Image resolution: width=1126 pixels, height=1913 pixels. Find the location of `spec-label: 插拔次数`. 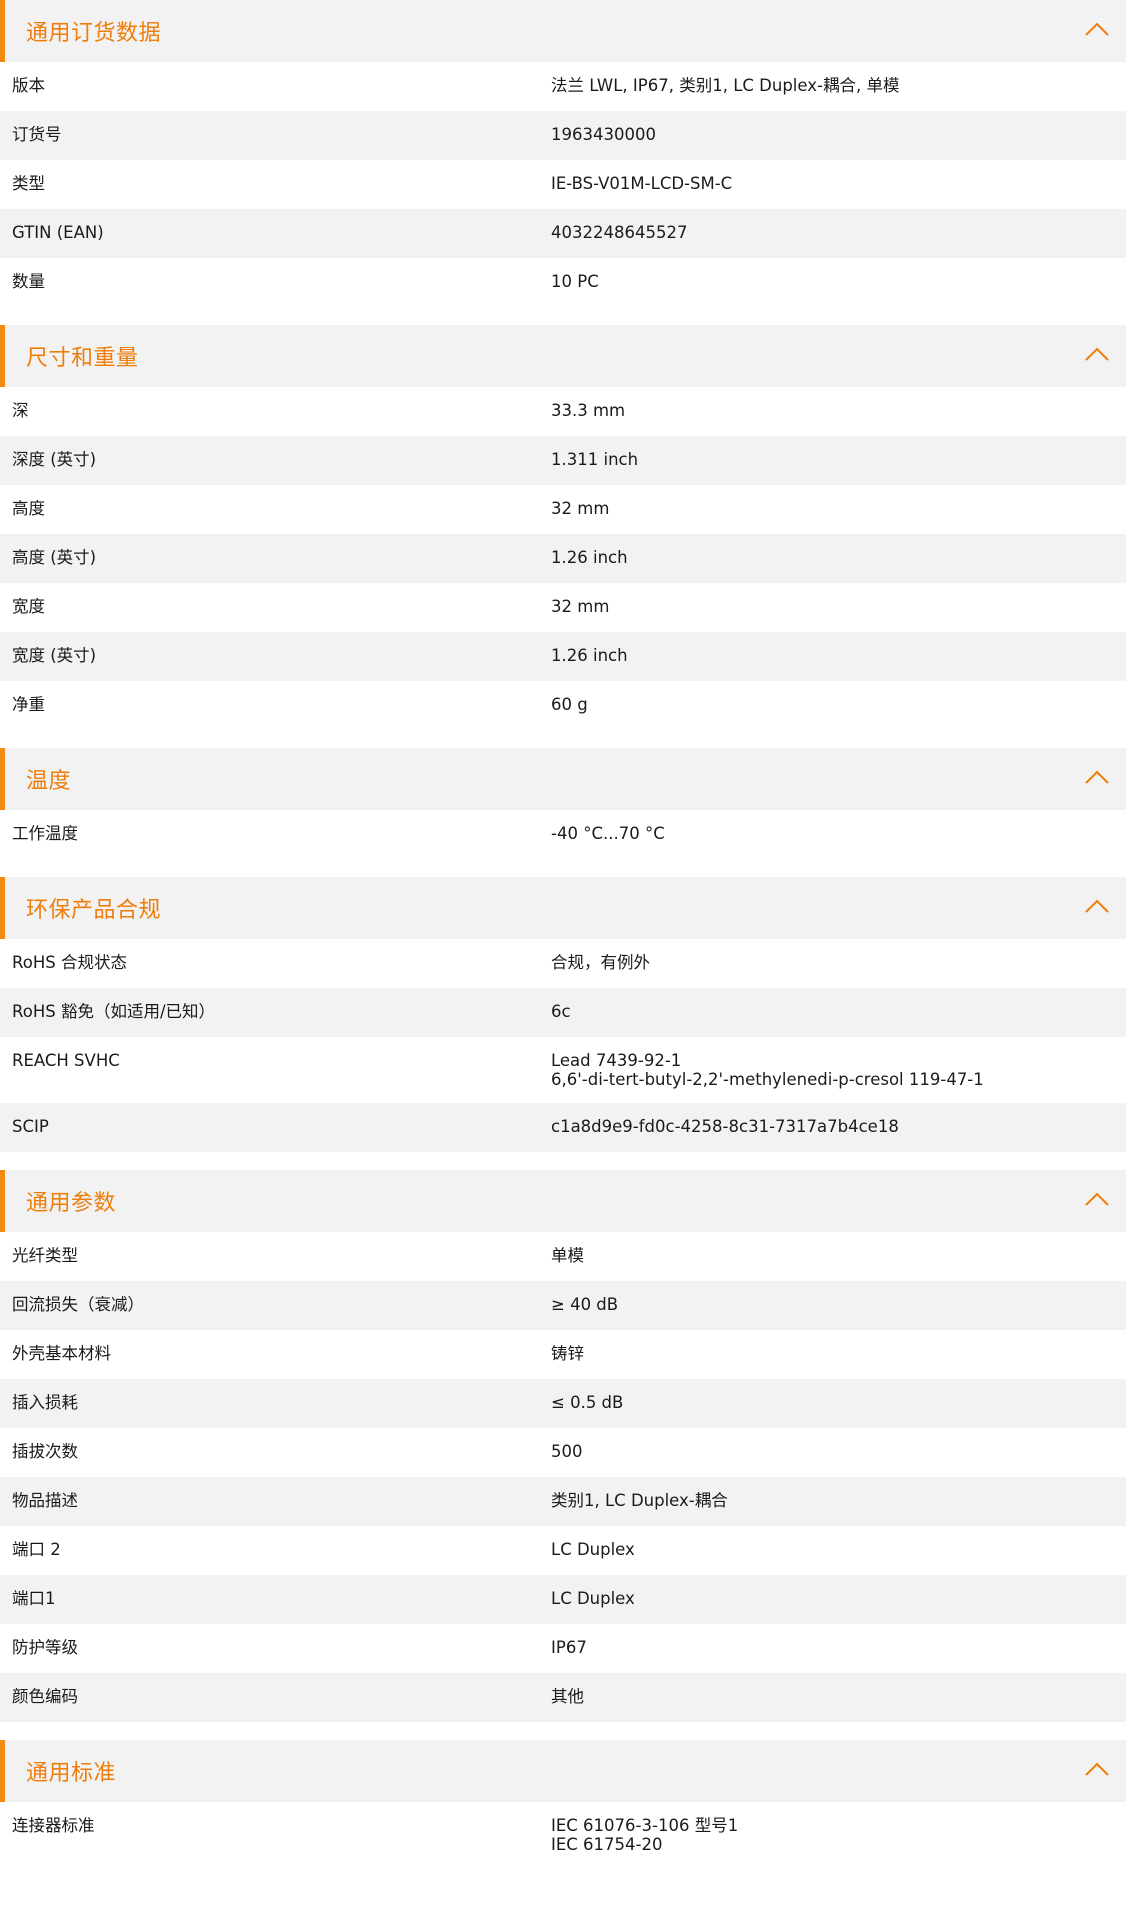

spec-label: 插拔次数 is located at coordinates (45, 1451).